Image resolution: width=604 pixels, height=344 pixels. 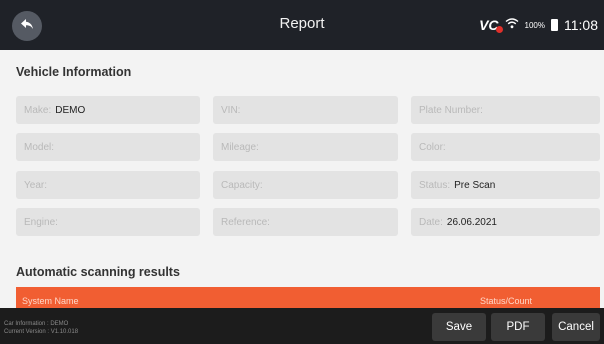 I want to click on mileage-field: Mileage:, so click(x=305, y=147).